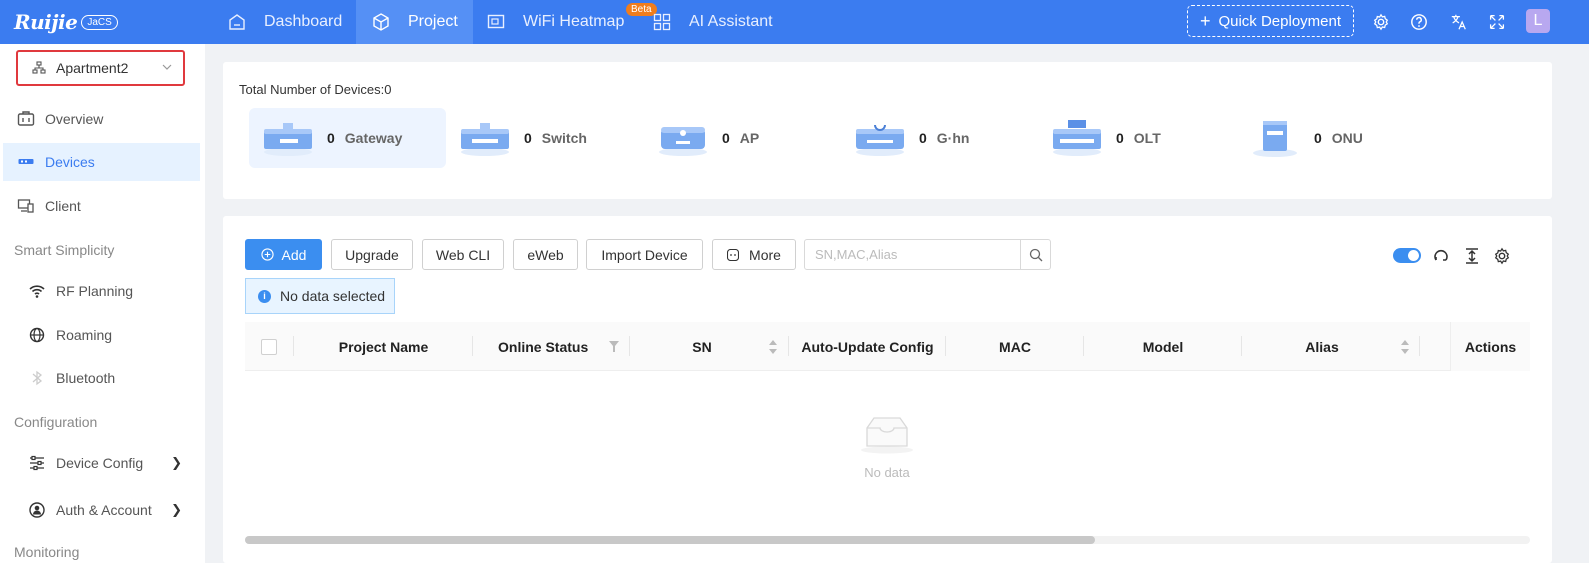  I want to click on search-button, so click(1035, 254).